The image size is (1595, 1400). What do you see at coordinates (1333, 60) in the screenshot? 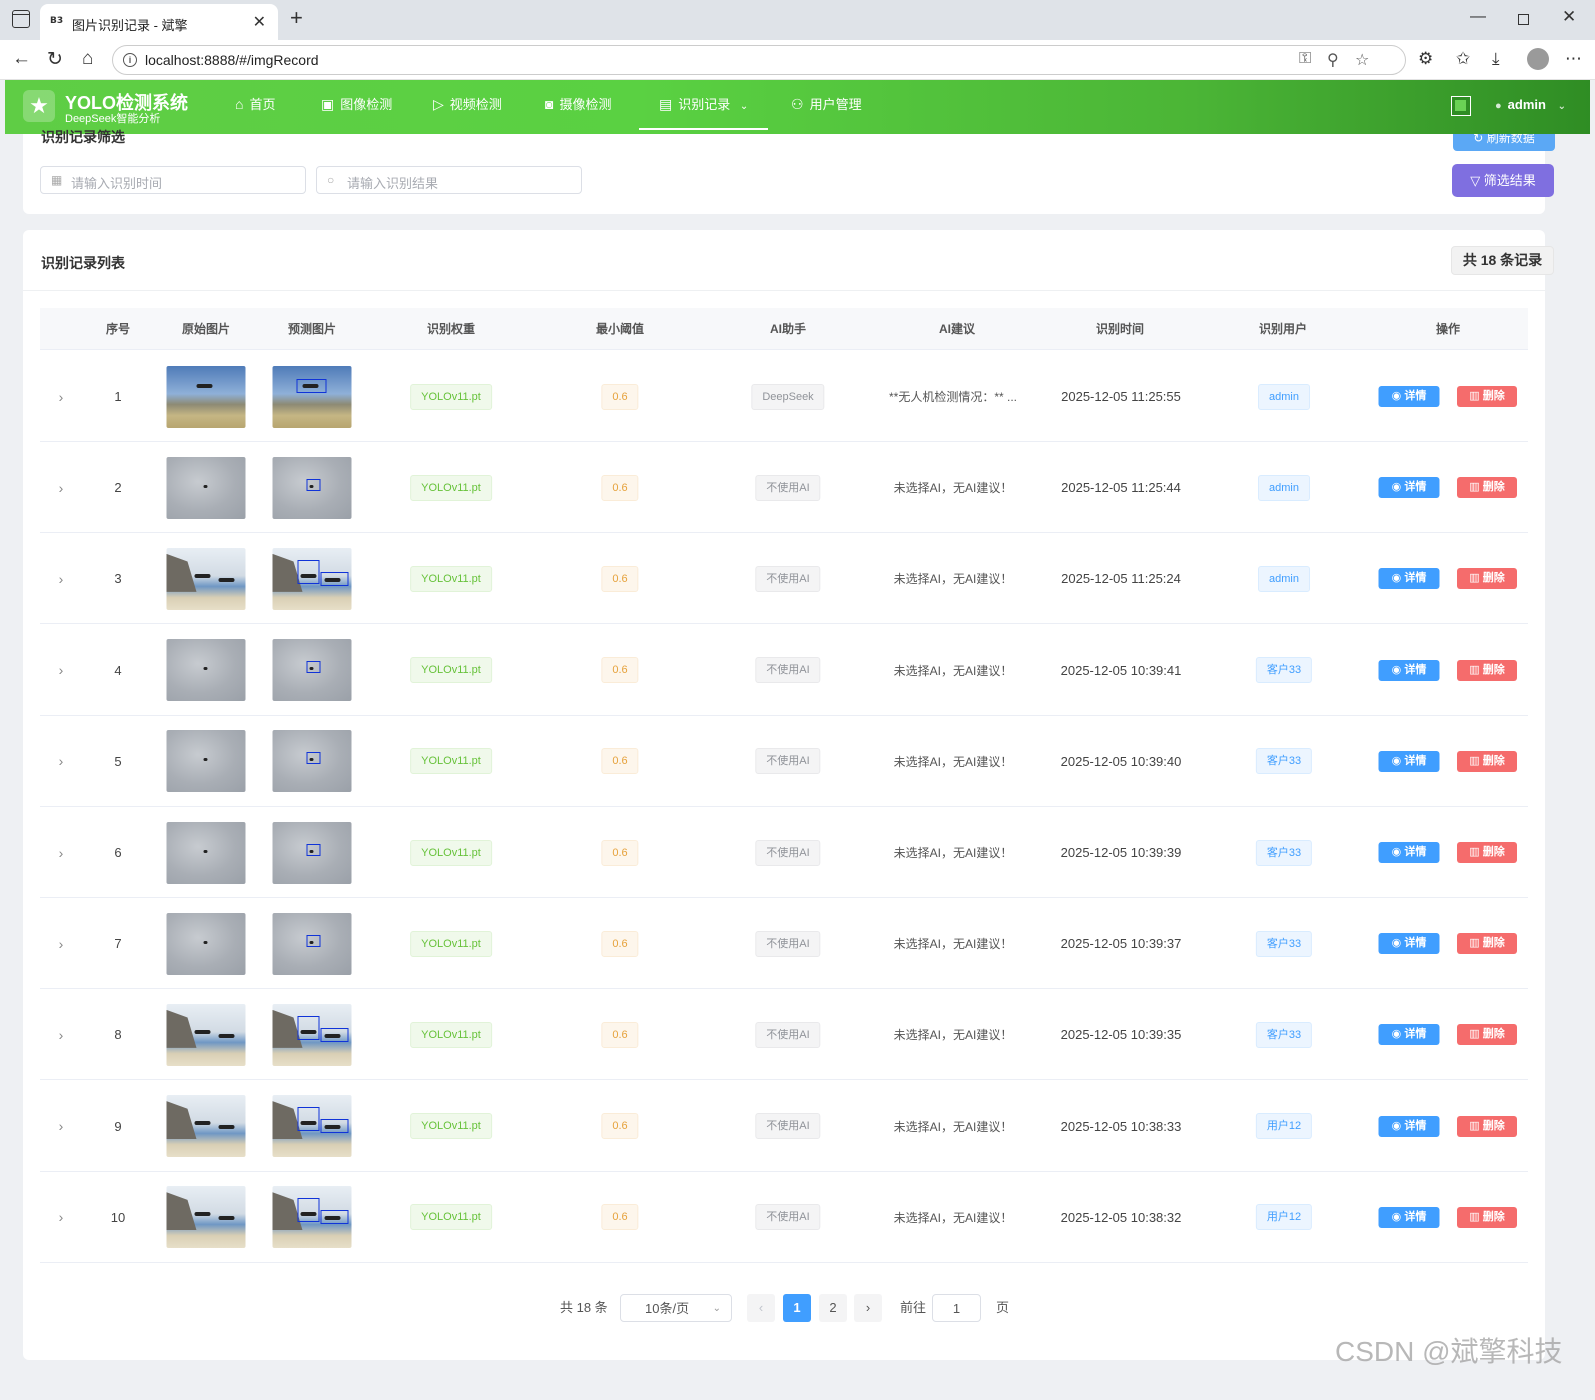
I see `zoom-icon: ⚲` at bounding box center [1333, 60].